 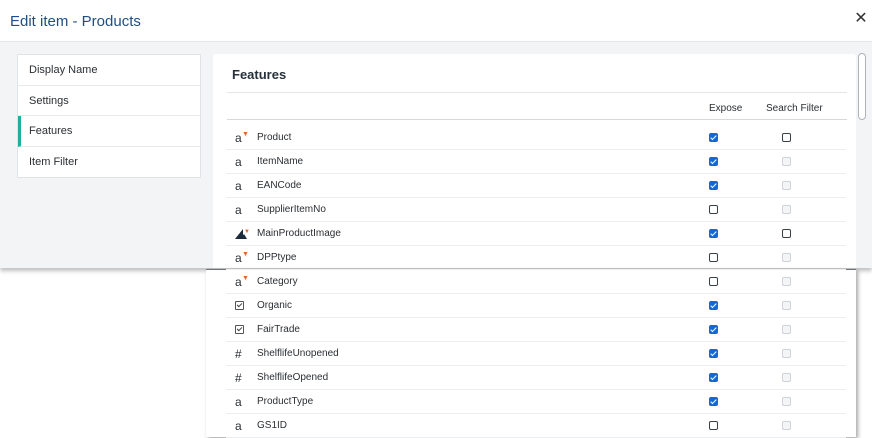 What do you see at coordinates (291, 209) in the screenshot?
I see `feature-name: SupplierItemNo` at bounding box center [291, 209].